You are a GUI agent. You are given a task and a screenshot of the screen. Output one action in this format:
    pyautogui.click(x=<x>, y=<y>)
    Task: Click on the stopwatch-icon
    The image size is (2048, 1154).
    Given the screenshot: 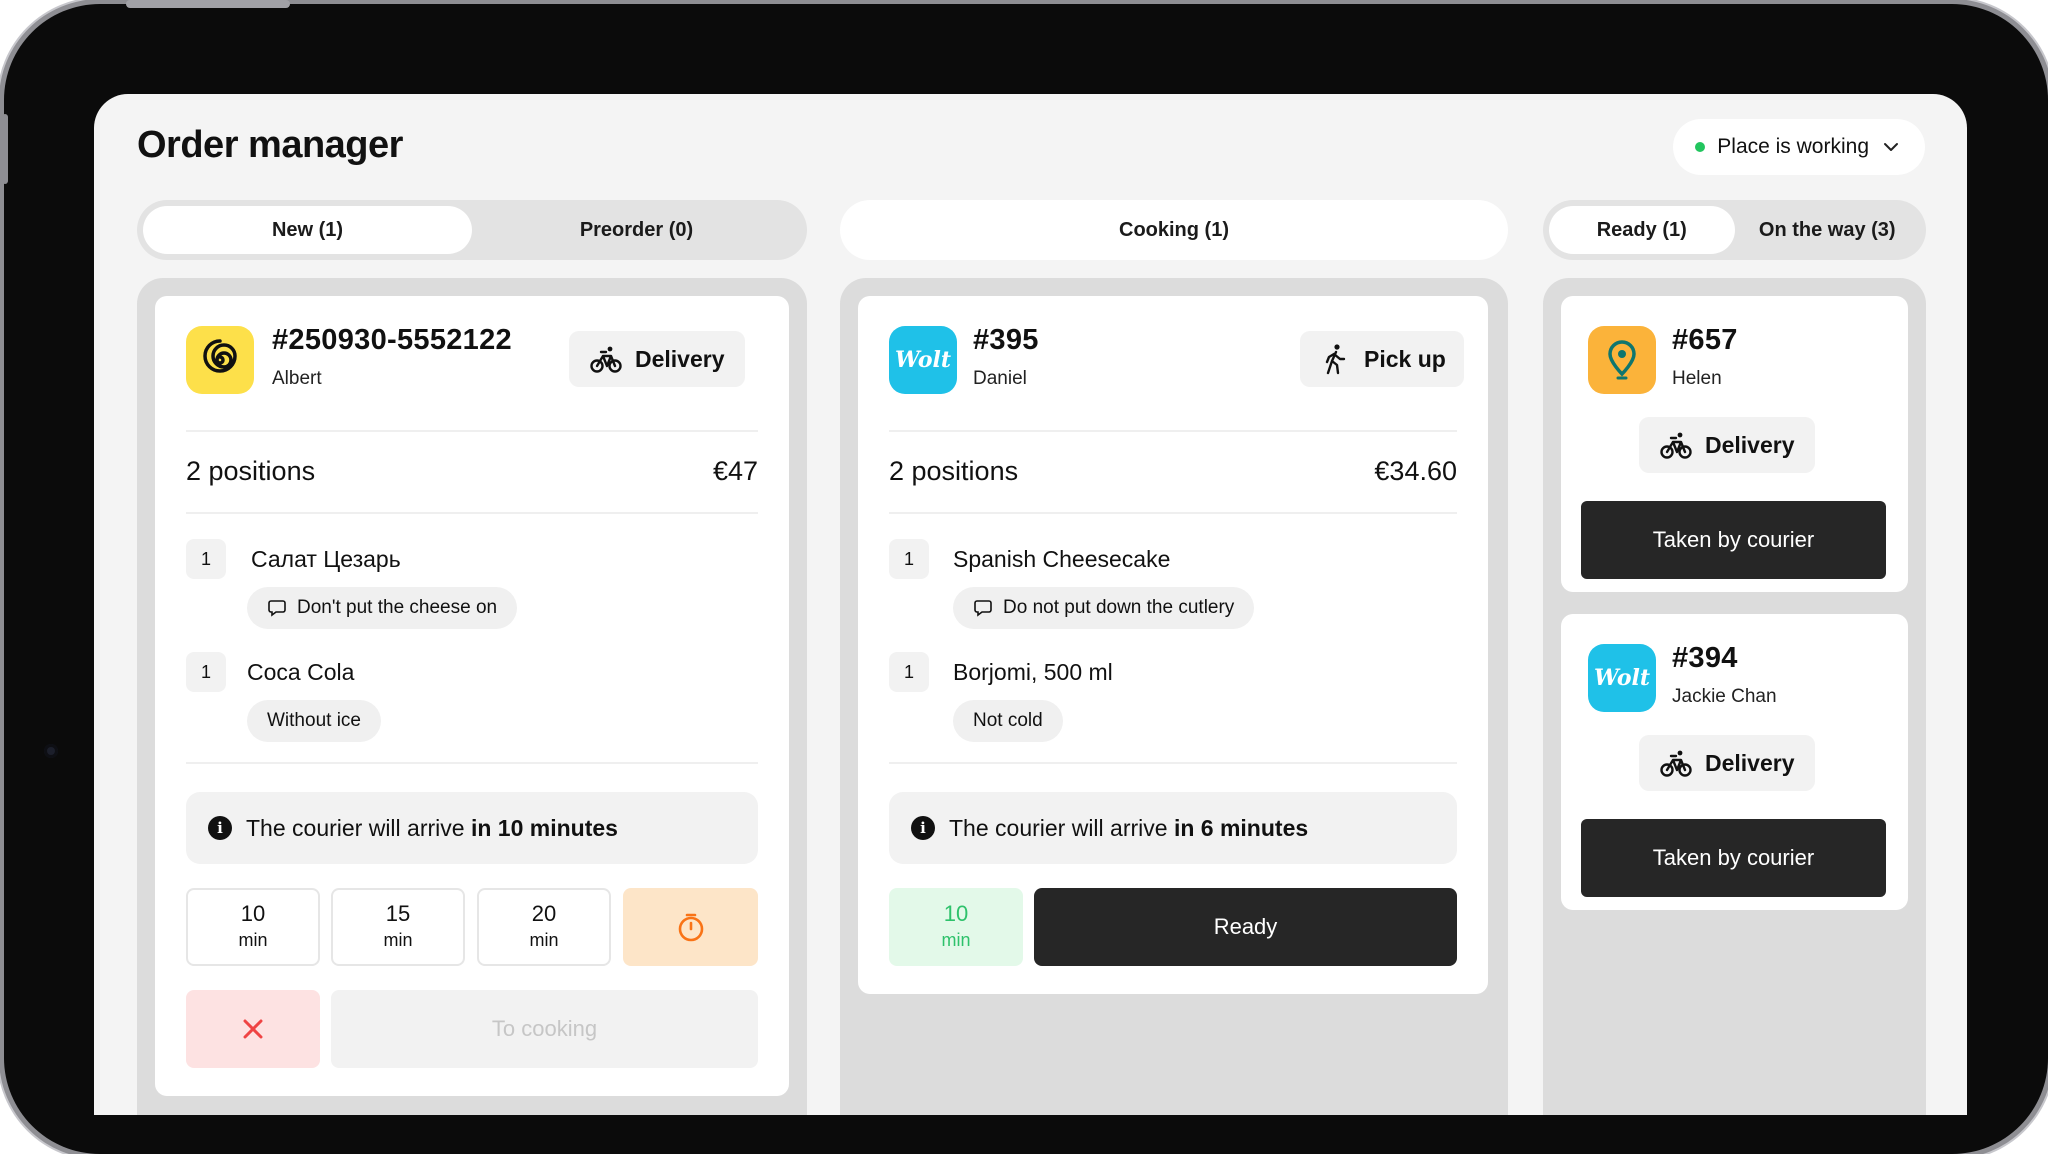 What is the action you would take?
    pyautogui.click(x=690, y=927)
    